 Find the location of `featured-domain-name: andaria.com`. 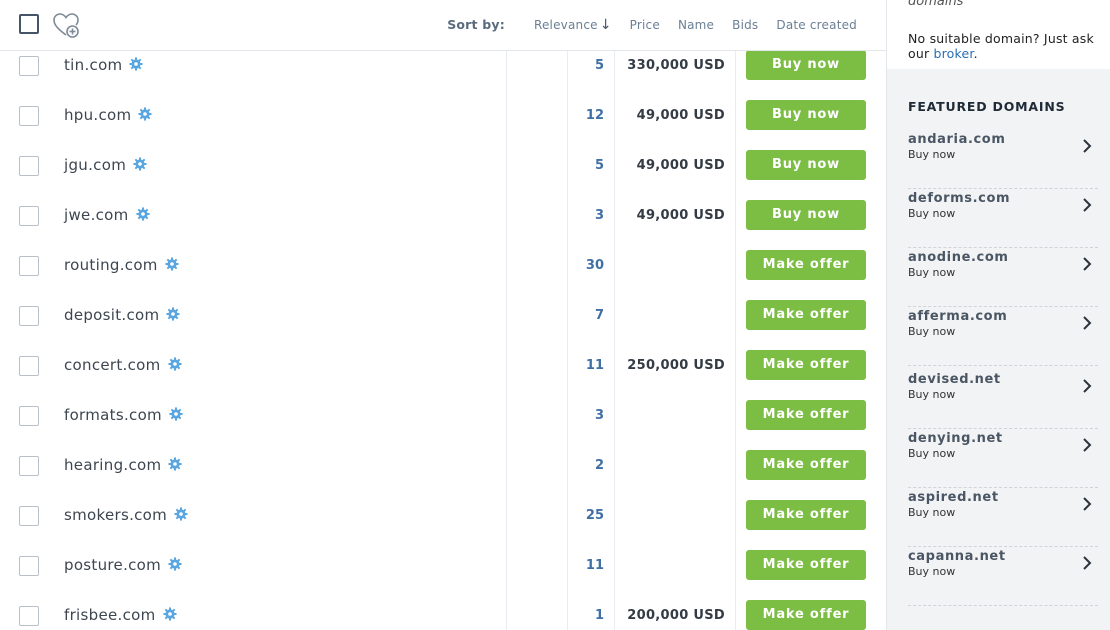

featured-domain-name: andaria.com is located at coordinates (957, 139).